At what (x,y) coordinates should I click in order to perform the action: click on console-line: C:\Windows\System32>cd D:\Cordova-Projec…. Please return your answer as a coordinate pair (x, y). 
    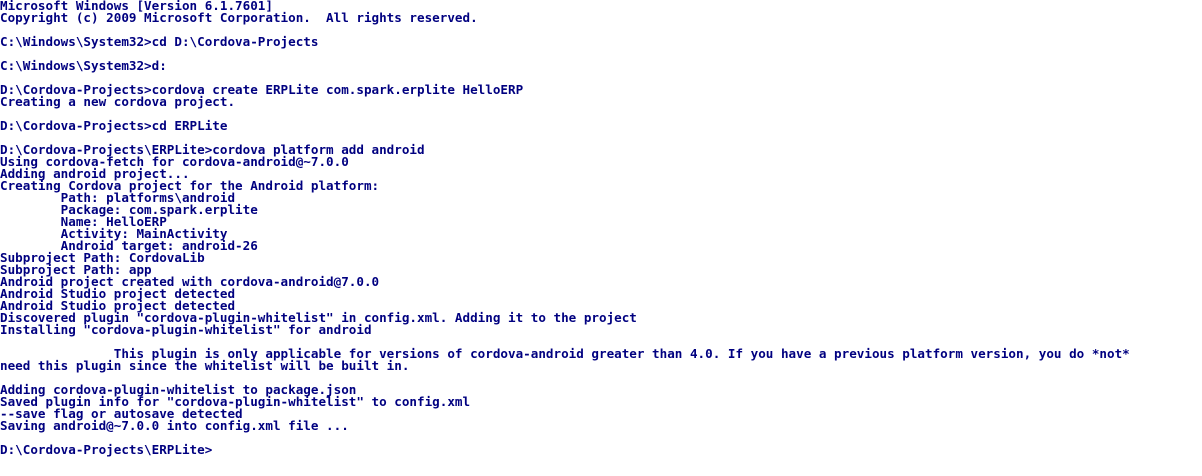
    Looking at the image, I should click on (159, 41).